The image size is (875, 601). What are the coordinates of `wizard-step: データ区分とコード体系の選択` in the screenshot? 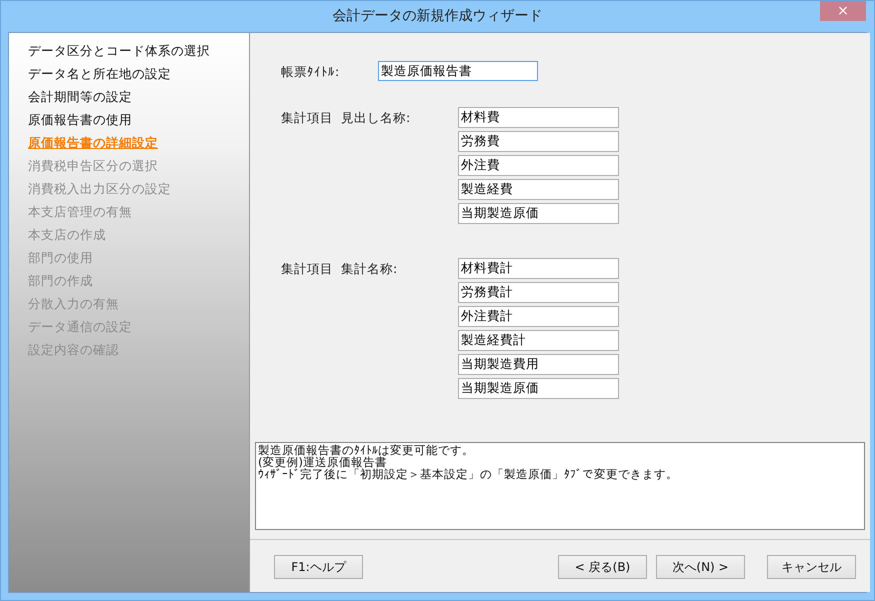 It's located at (129, 50).